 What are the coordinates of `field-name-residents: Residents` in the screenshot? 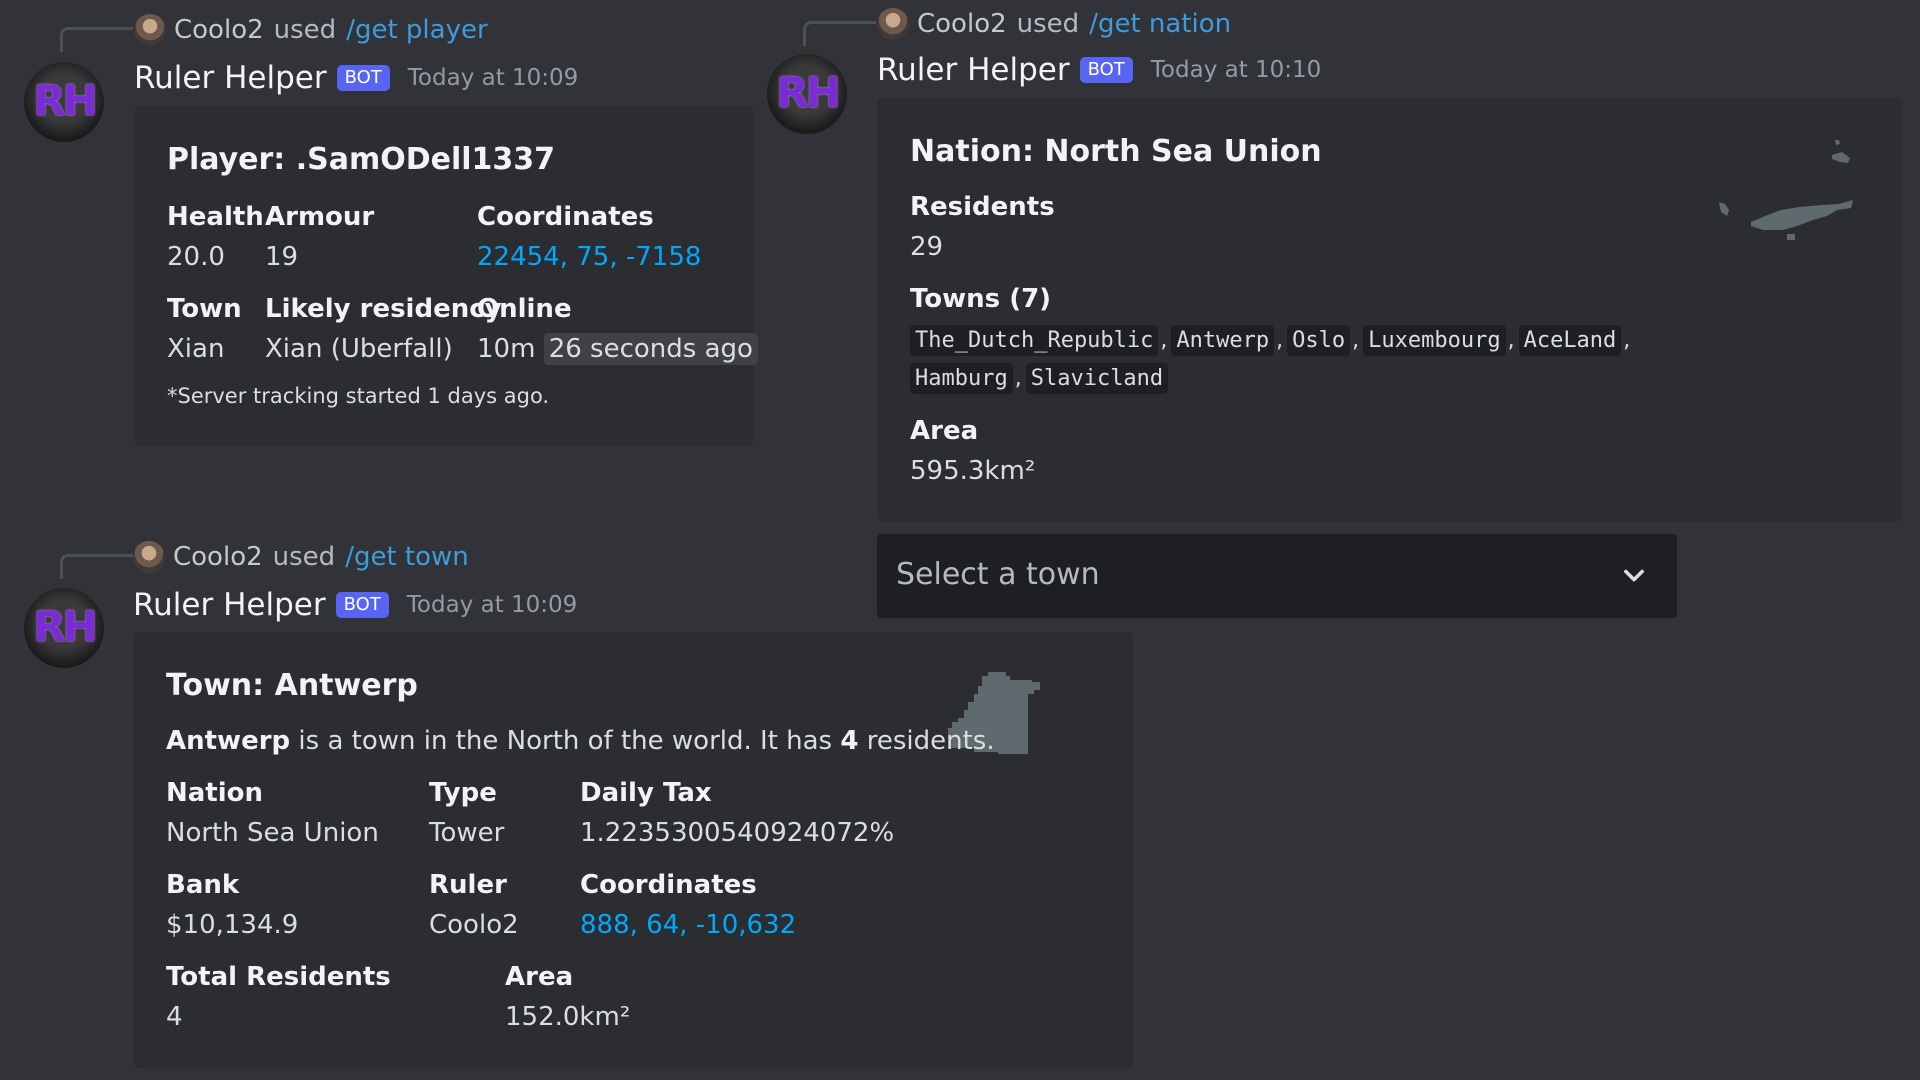 It's located at (982, 207).